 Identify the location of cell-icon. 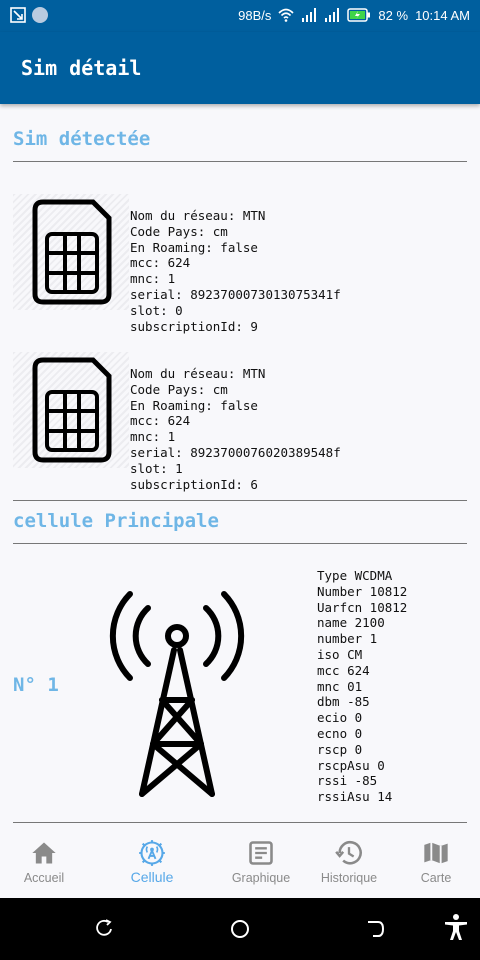
(152, 853).